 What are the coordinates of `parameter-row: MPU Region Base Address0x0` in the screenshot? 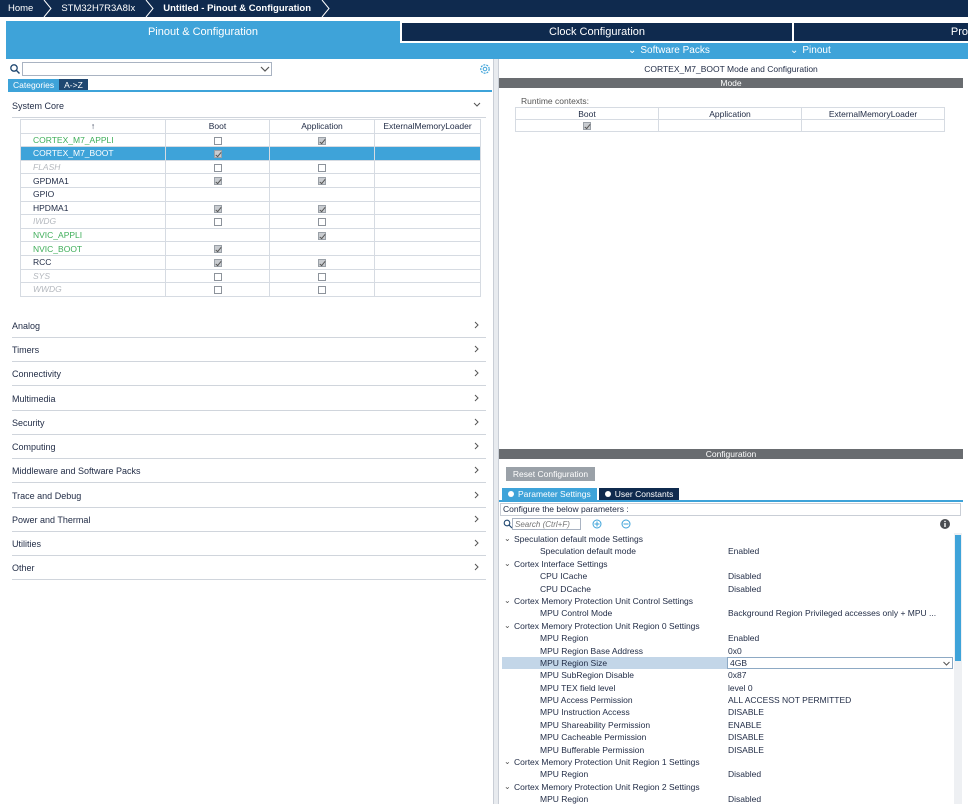 It's located at (727, 651).